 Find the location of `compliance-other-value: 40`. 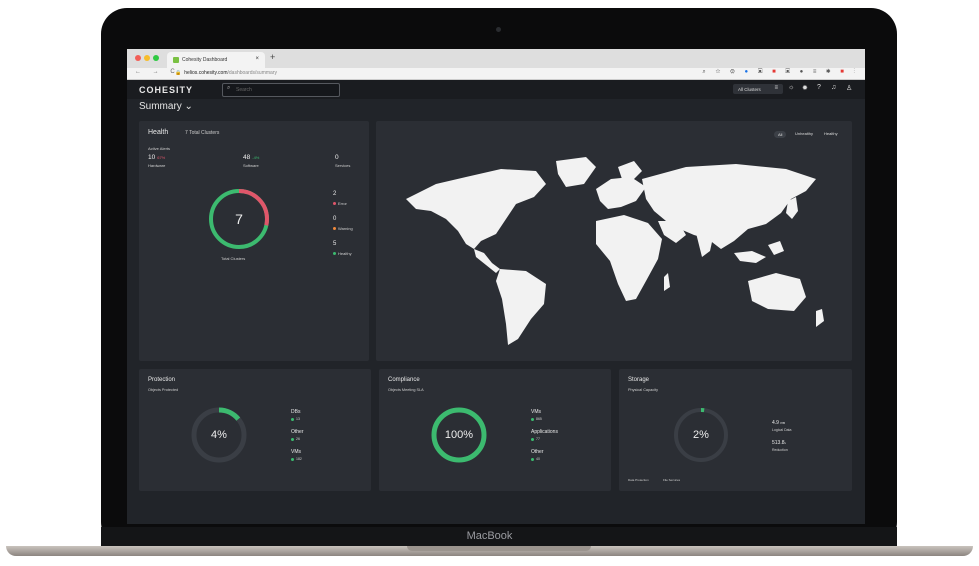

compliance-other-value: 40 is located at coordinates (535, 459).